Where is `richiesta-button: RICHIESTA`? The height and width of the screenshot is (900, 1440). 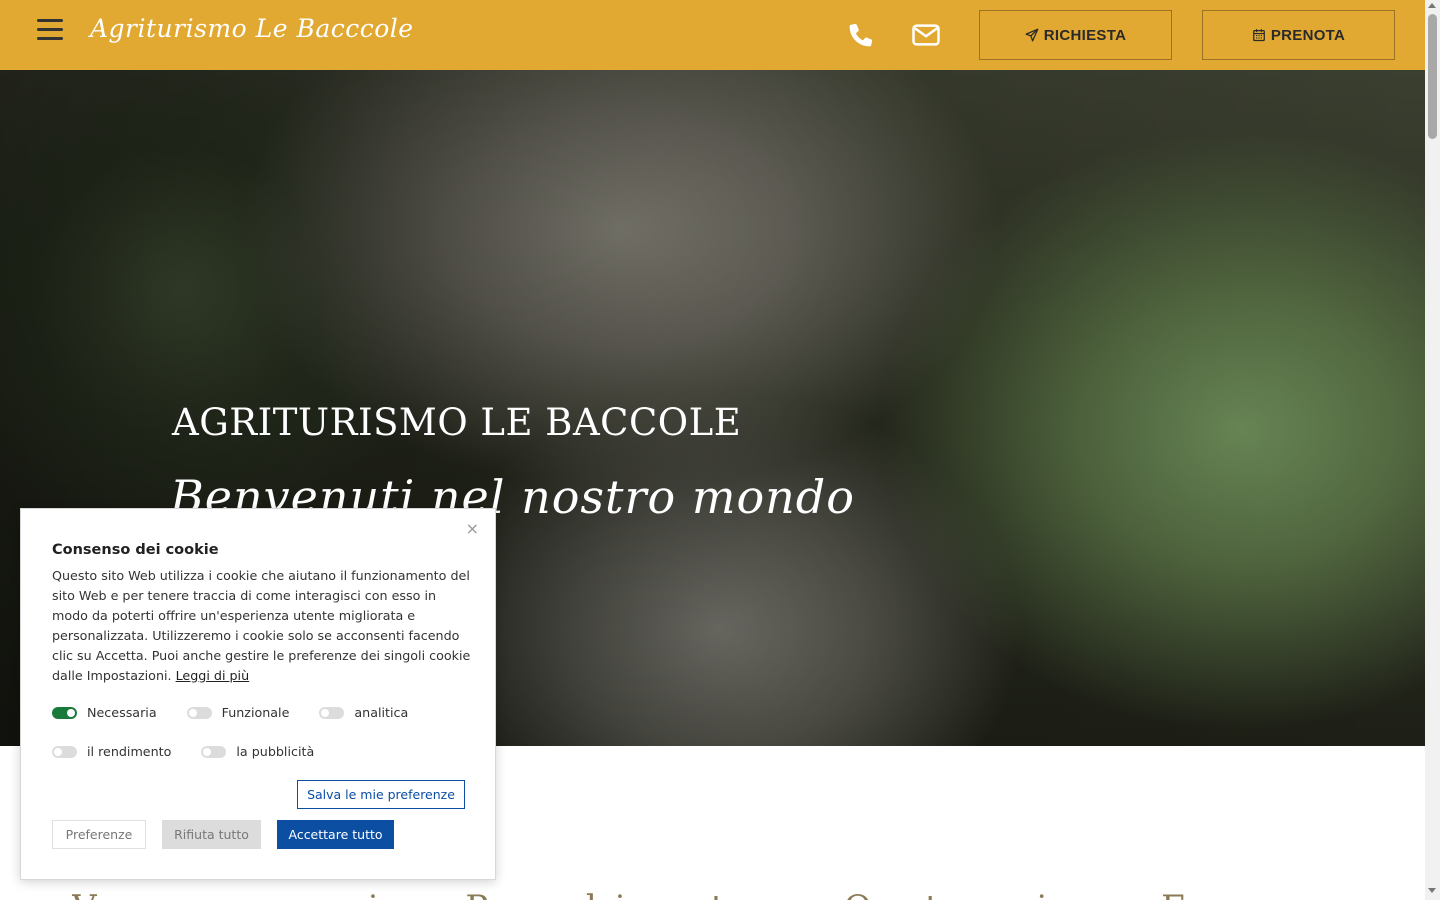
richiesta-button: RICHIESTA is located at coordinates (1075, 35).